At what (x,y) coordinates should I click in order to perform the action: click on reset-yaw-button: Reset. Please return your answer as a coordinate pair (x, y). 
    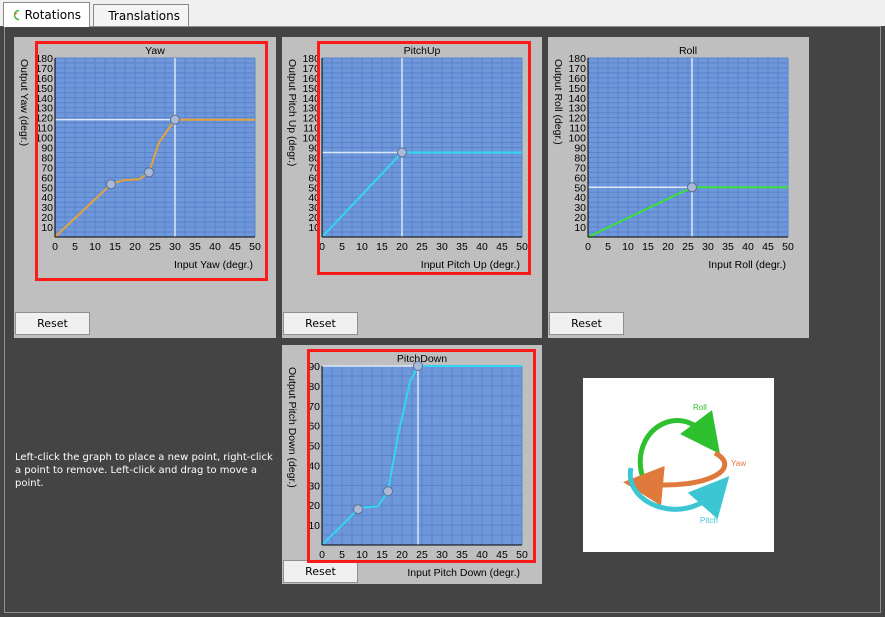
    Looking at the image, I should click on (52, 323).